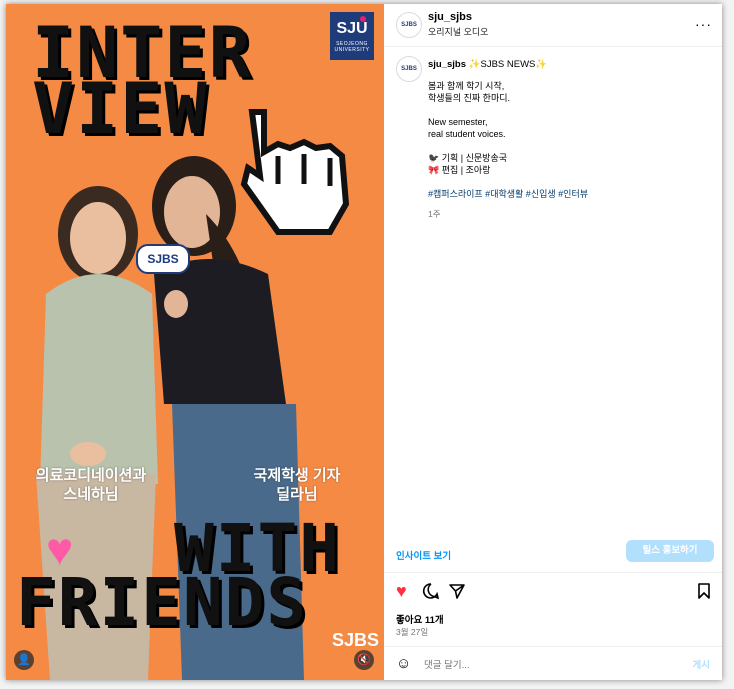 The image size is (734, 689). I want to click on like-heart-icon: ♥, so click(401, 591).